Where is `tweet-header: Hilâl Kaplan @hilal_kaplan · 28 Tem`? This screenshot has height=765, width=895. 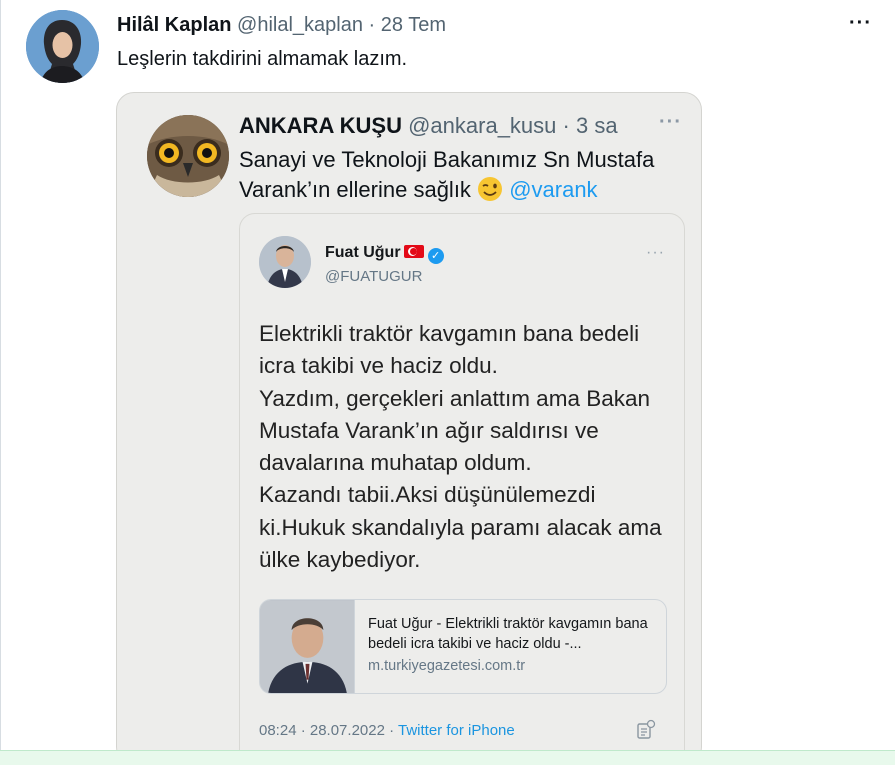
tweet-header: Hilâl Kaplan @hilal_kaplan · 28 Tem is located at coordinates (281, 25).